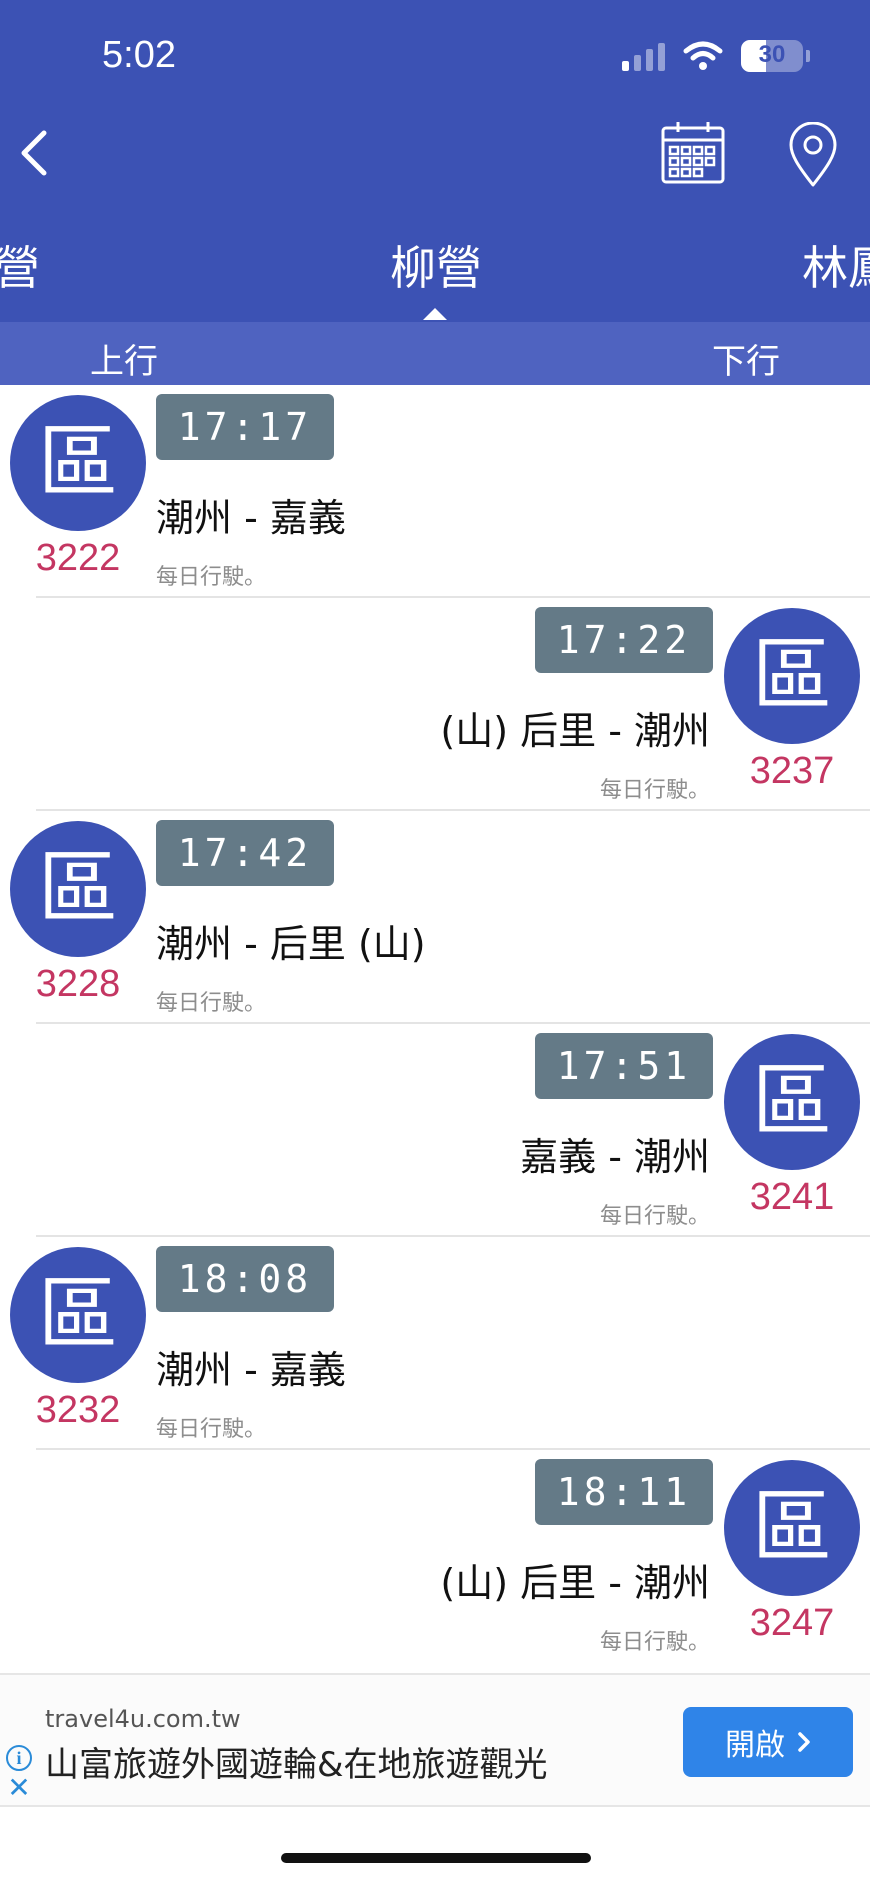  Describe the element at coordinates (19, 1758) in the screenshot. I see `ad-info-icon: i` at that location.